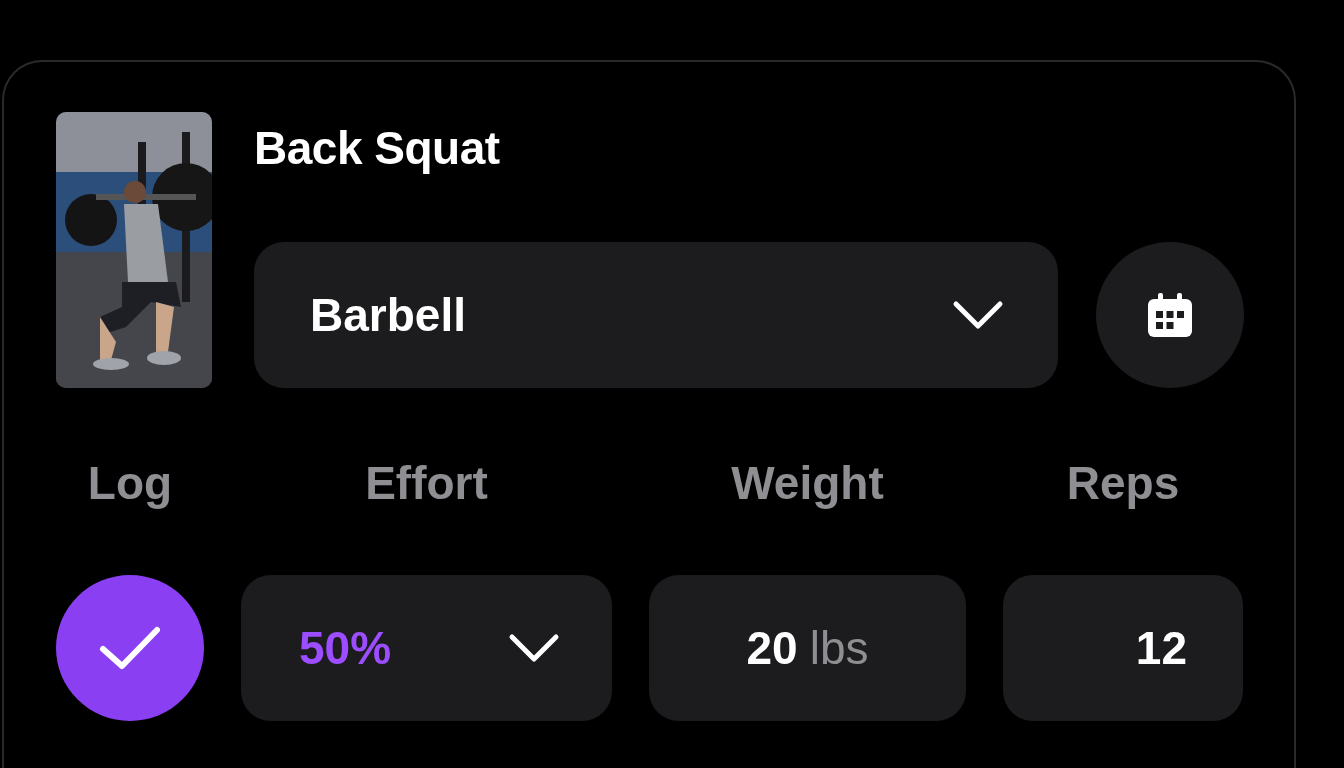  I want to click on exercise-title: Back Squat, so click(377, 148).